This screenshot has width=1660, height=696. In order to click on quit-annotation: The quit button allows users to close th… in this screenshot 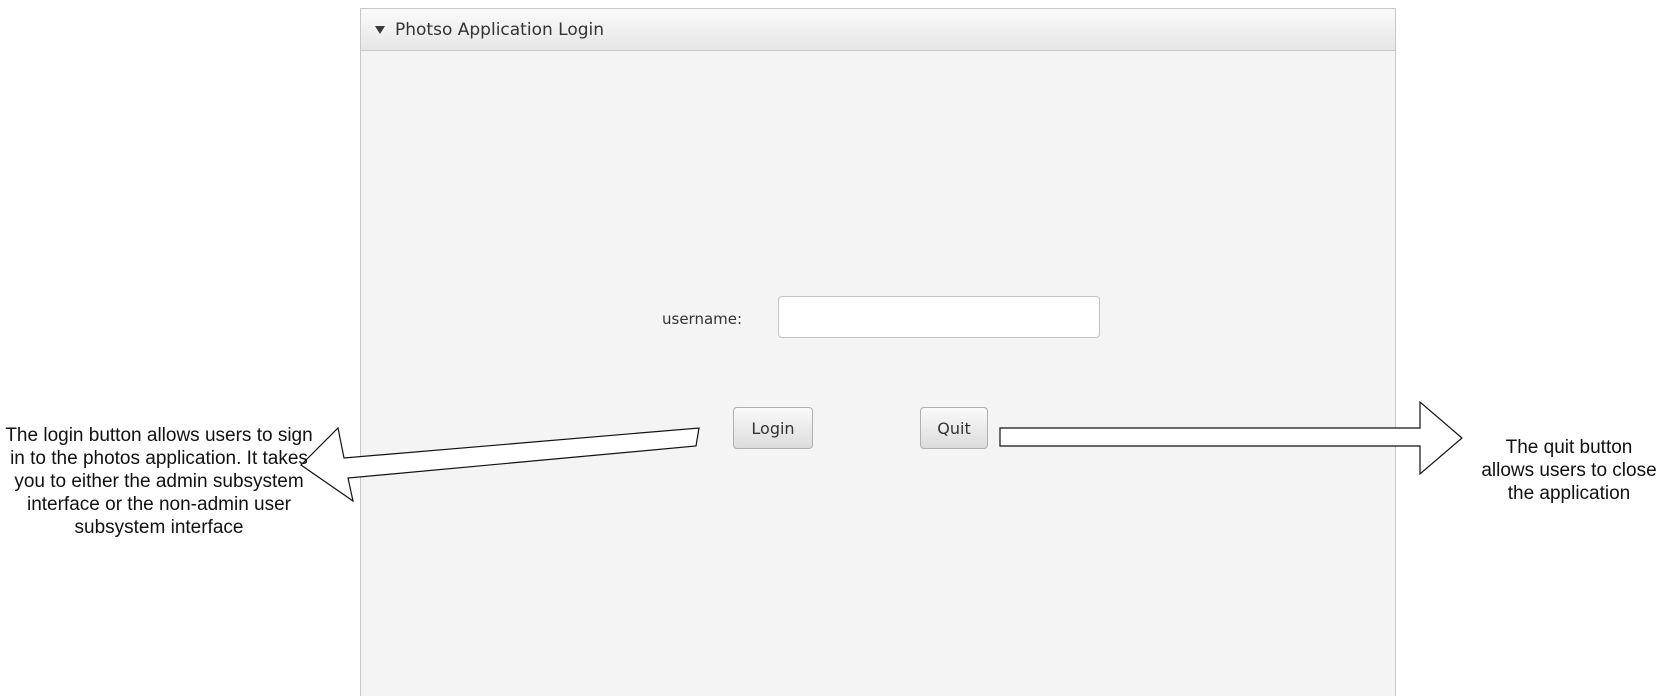, I will do `click(1569, 470)`.